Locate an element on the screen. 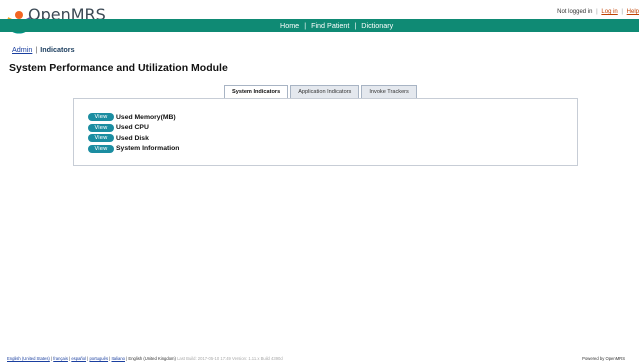 This screenshot has width=639, height=362. main-navbar: Home | Find Patient | Dictionary is located at coordinates (319, 25).